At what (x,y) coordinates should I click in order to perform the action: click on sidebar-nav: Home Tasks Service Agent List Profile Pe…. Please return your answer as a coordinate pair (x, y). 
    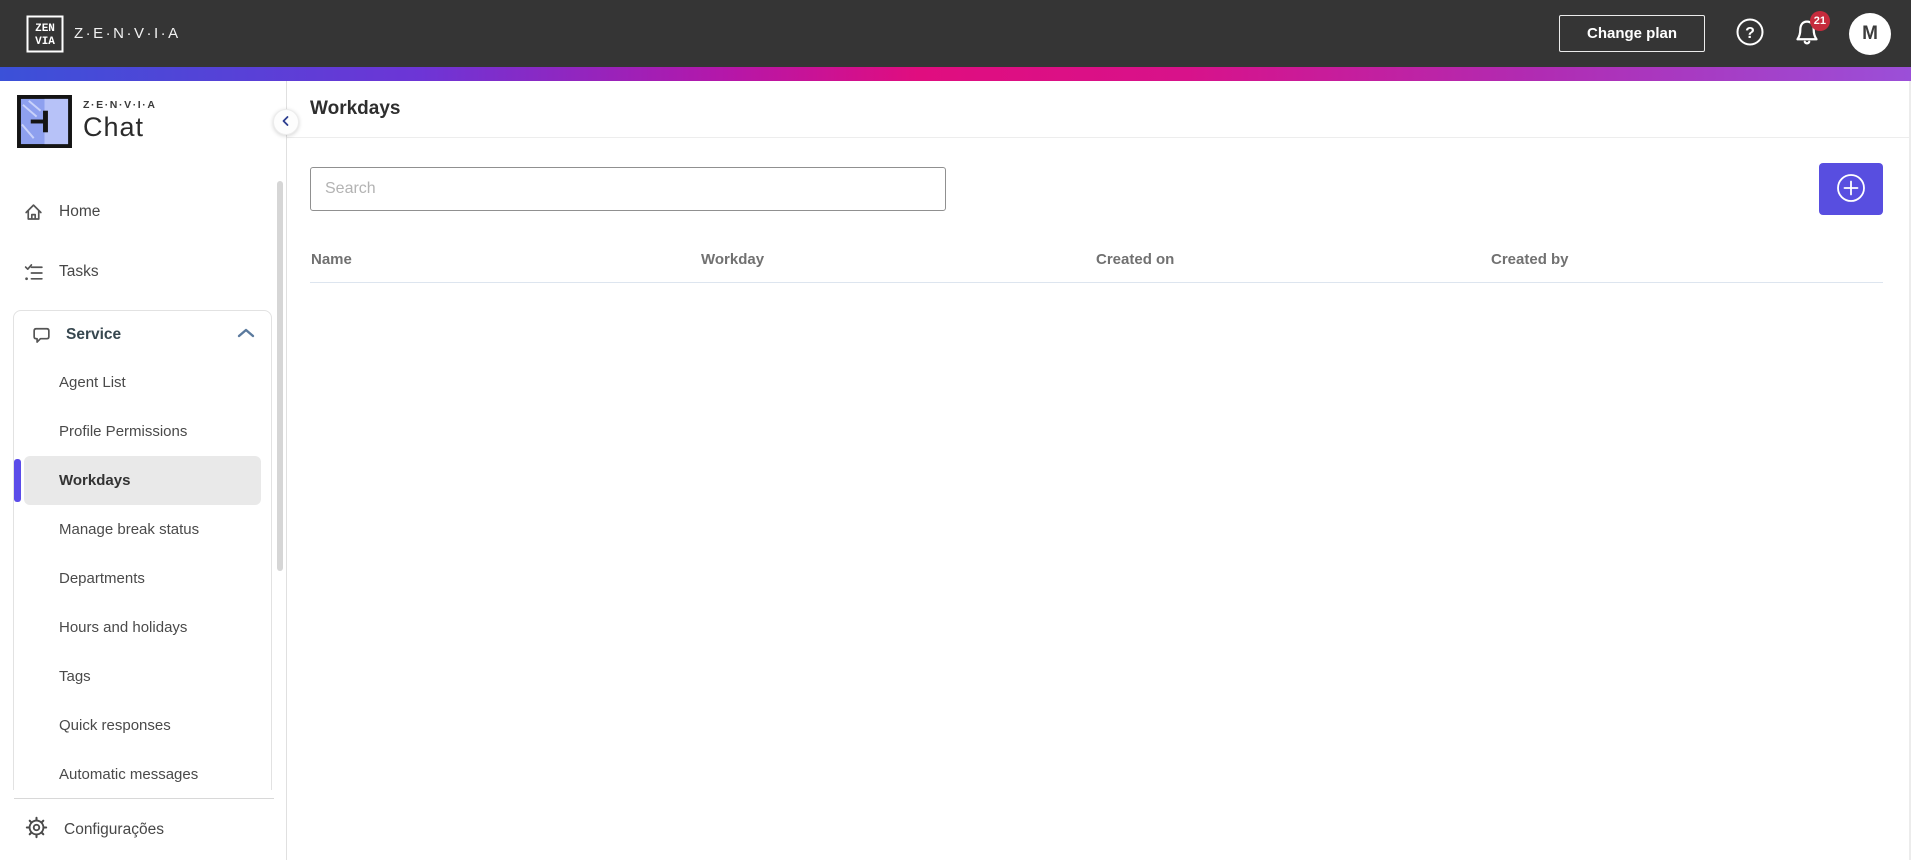
    Looking at the image, I should click on (143, 475).